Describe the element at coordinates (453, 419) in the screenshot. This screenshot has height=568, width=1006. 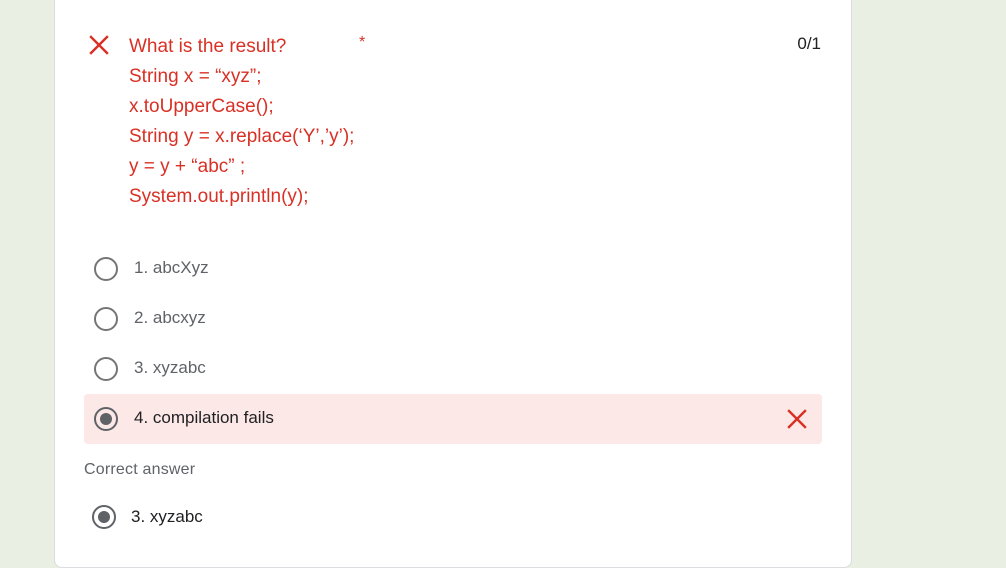
I see `option-4-selected-incorrect: 4. compilation fails` at that location.